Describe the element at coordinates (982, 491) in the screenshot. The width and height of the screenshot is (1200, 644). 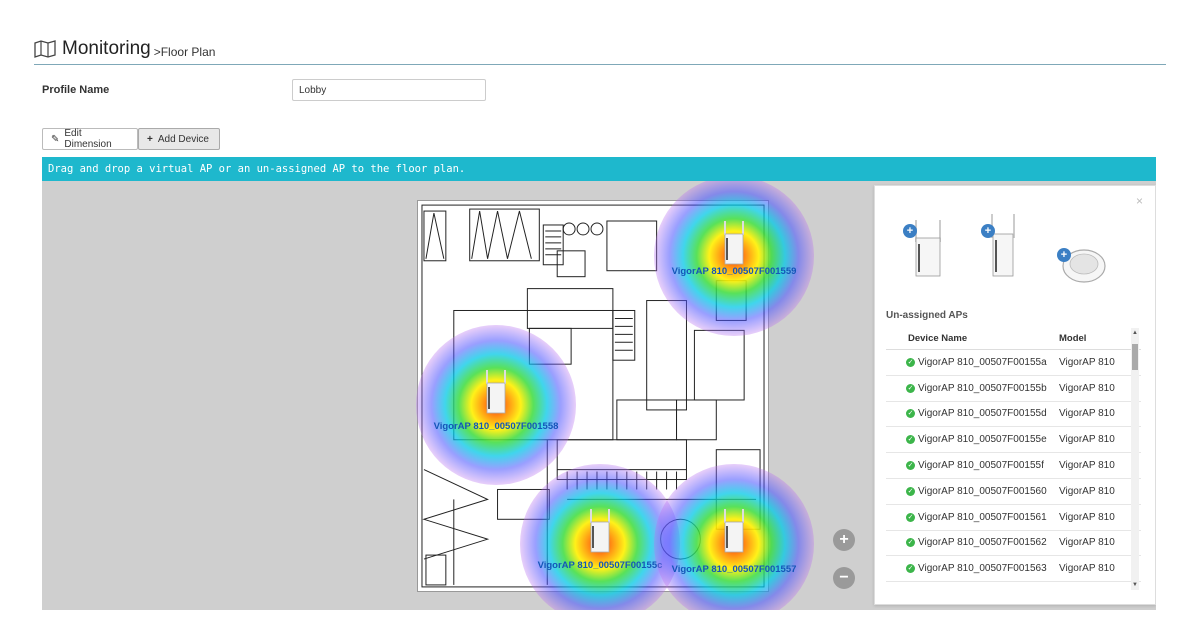
I see `device-name: VigorAP 810_00507F001560` at that location.